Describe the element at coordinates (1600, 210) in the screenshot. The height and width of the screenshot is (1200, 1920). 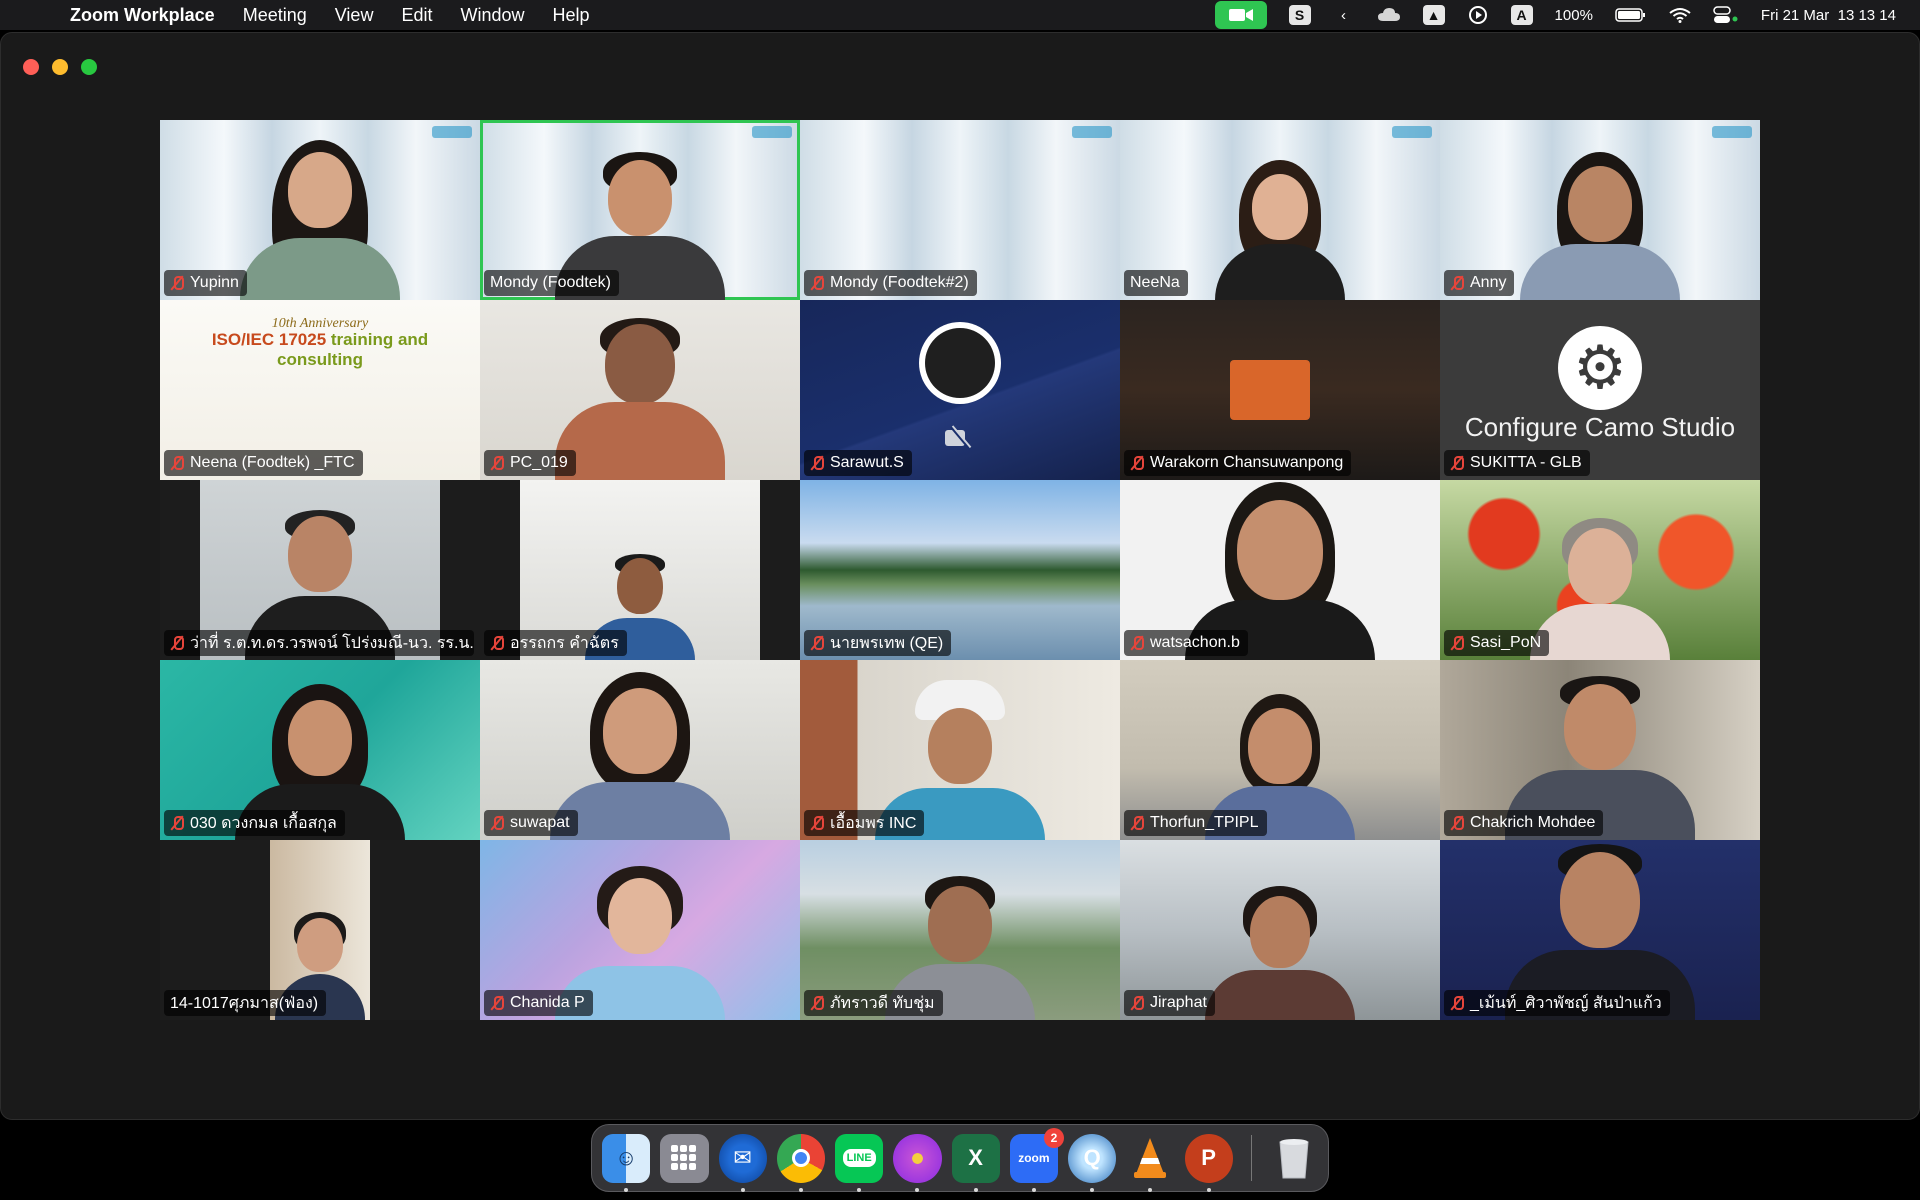
I see `participant-tile: Anny` at that location.